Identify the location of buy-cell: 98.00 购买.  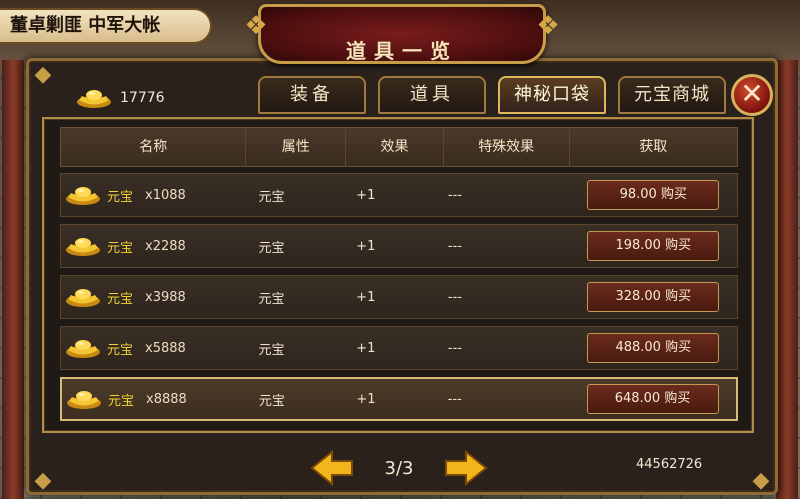
(653, 195).